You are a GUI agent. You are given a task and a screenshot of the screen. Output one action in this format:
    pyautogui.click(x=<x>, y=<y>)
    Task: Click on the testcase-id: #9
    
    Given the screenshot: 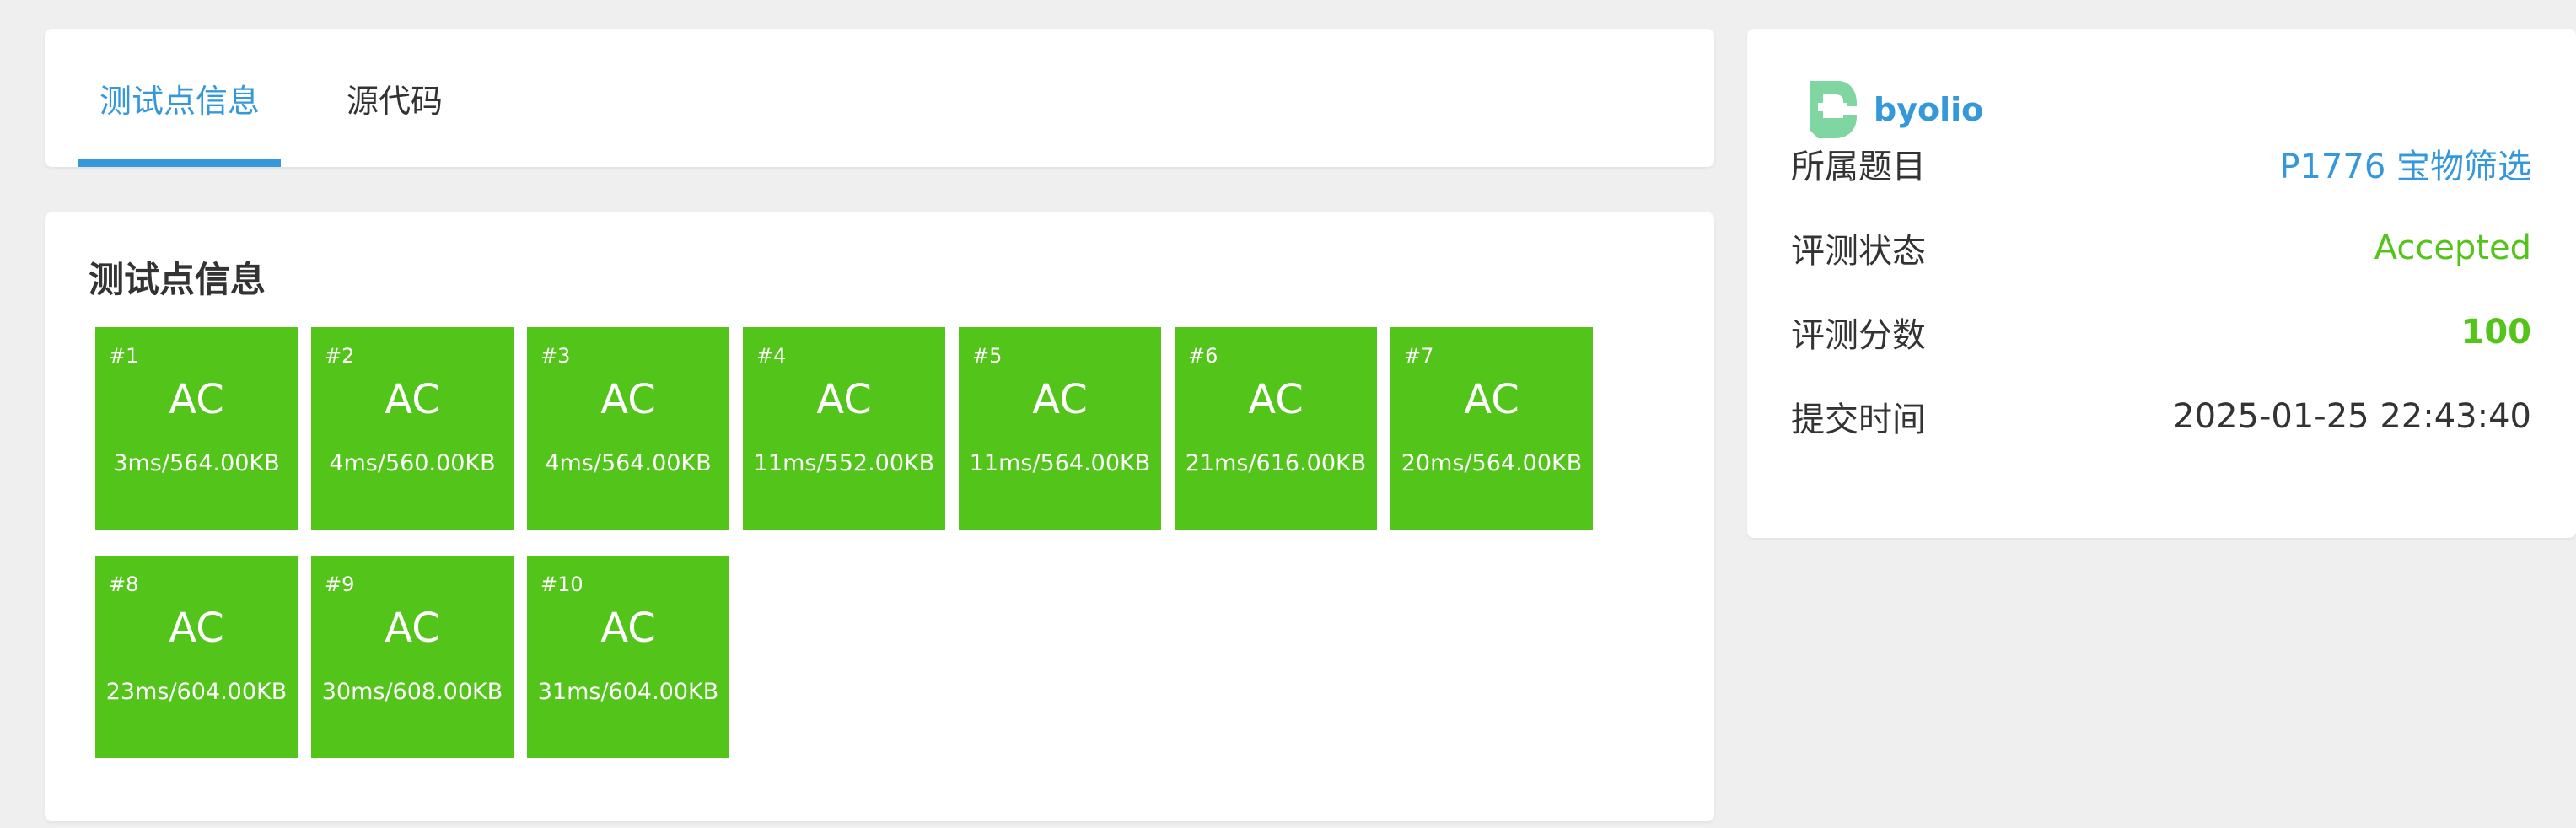 What is the action you would take?
    pyautogui.click(x=340, y=584)
    